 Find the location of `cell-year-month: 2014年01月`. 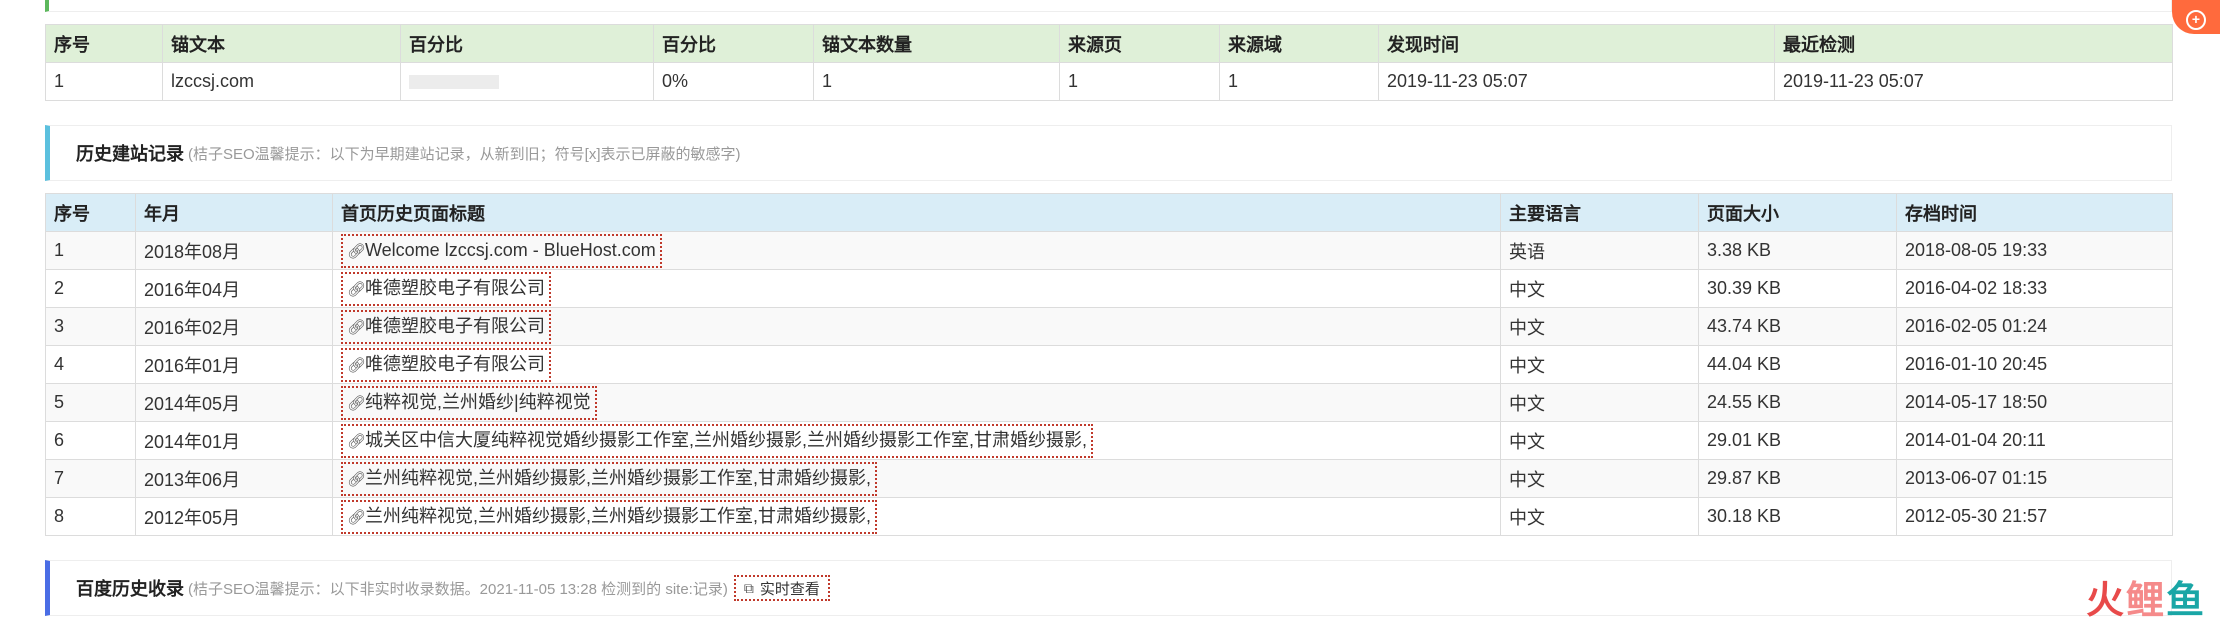

cell-year-month: 2014年01月 is located at coordinates (234, 440).